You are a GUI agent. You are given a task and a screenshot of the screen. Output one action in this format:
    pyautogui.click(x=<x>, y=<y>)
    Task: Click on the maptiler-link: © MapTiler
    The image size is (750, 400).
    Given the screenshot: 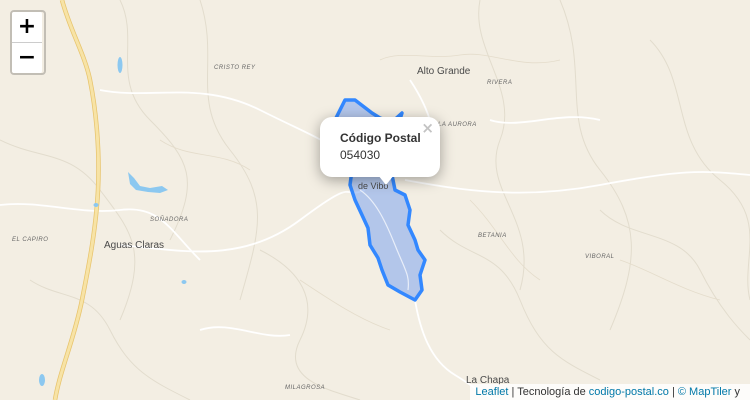 What is the action you would take?
    pyautogui.click(x=705, y=392)
    